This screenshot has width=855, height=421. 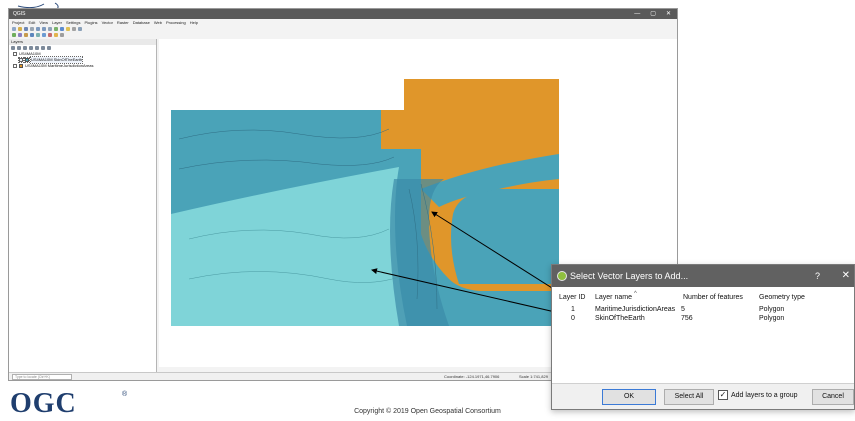 I want to click on menu-edit: Edit, so click(x=31, y=22).